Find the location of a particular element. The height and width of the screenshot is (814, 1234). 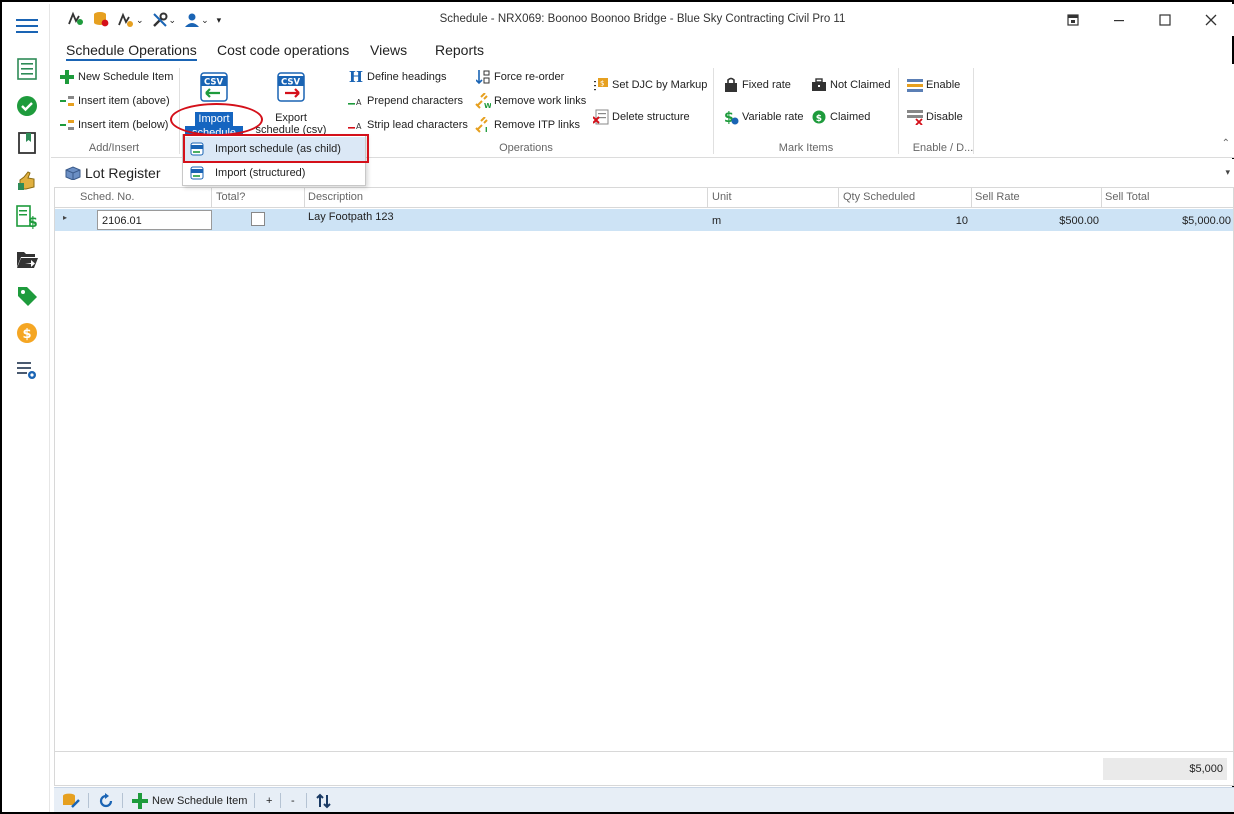

claimed-button: $ Claimed is located at coordinates (840, 117).